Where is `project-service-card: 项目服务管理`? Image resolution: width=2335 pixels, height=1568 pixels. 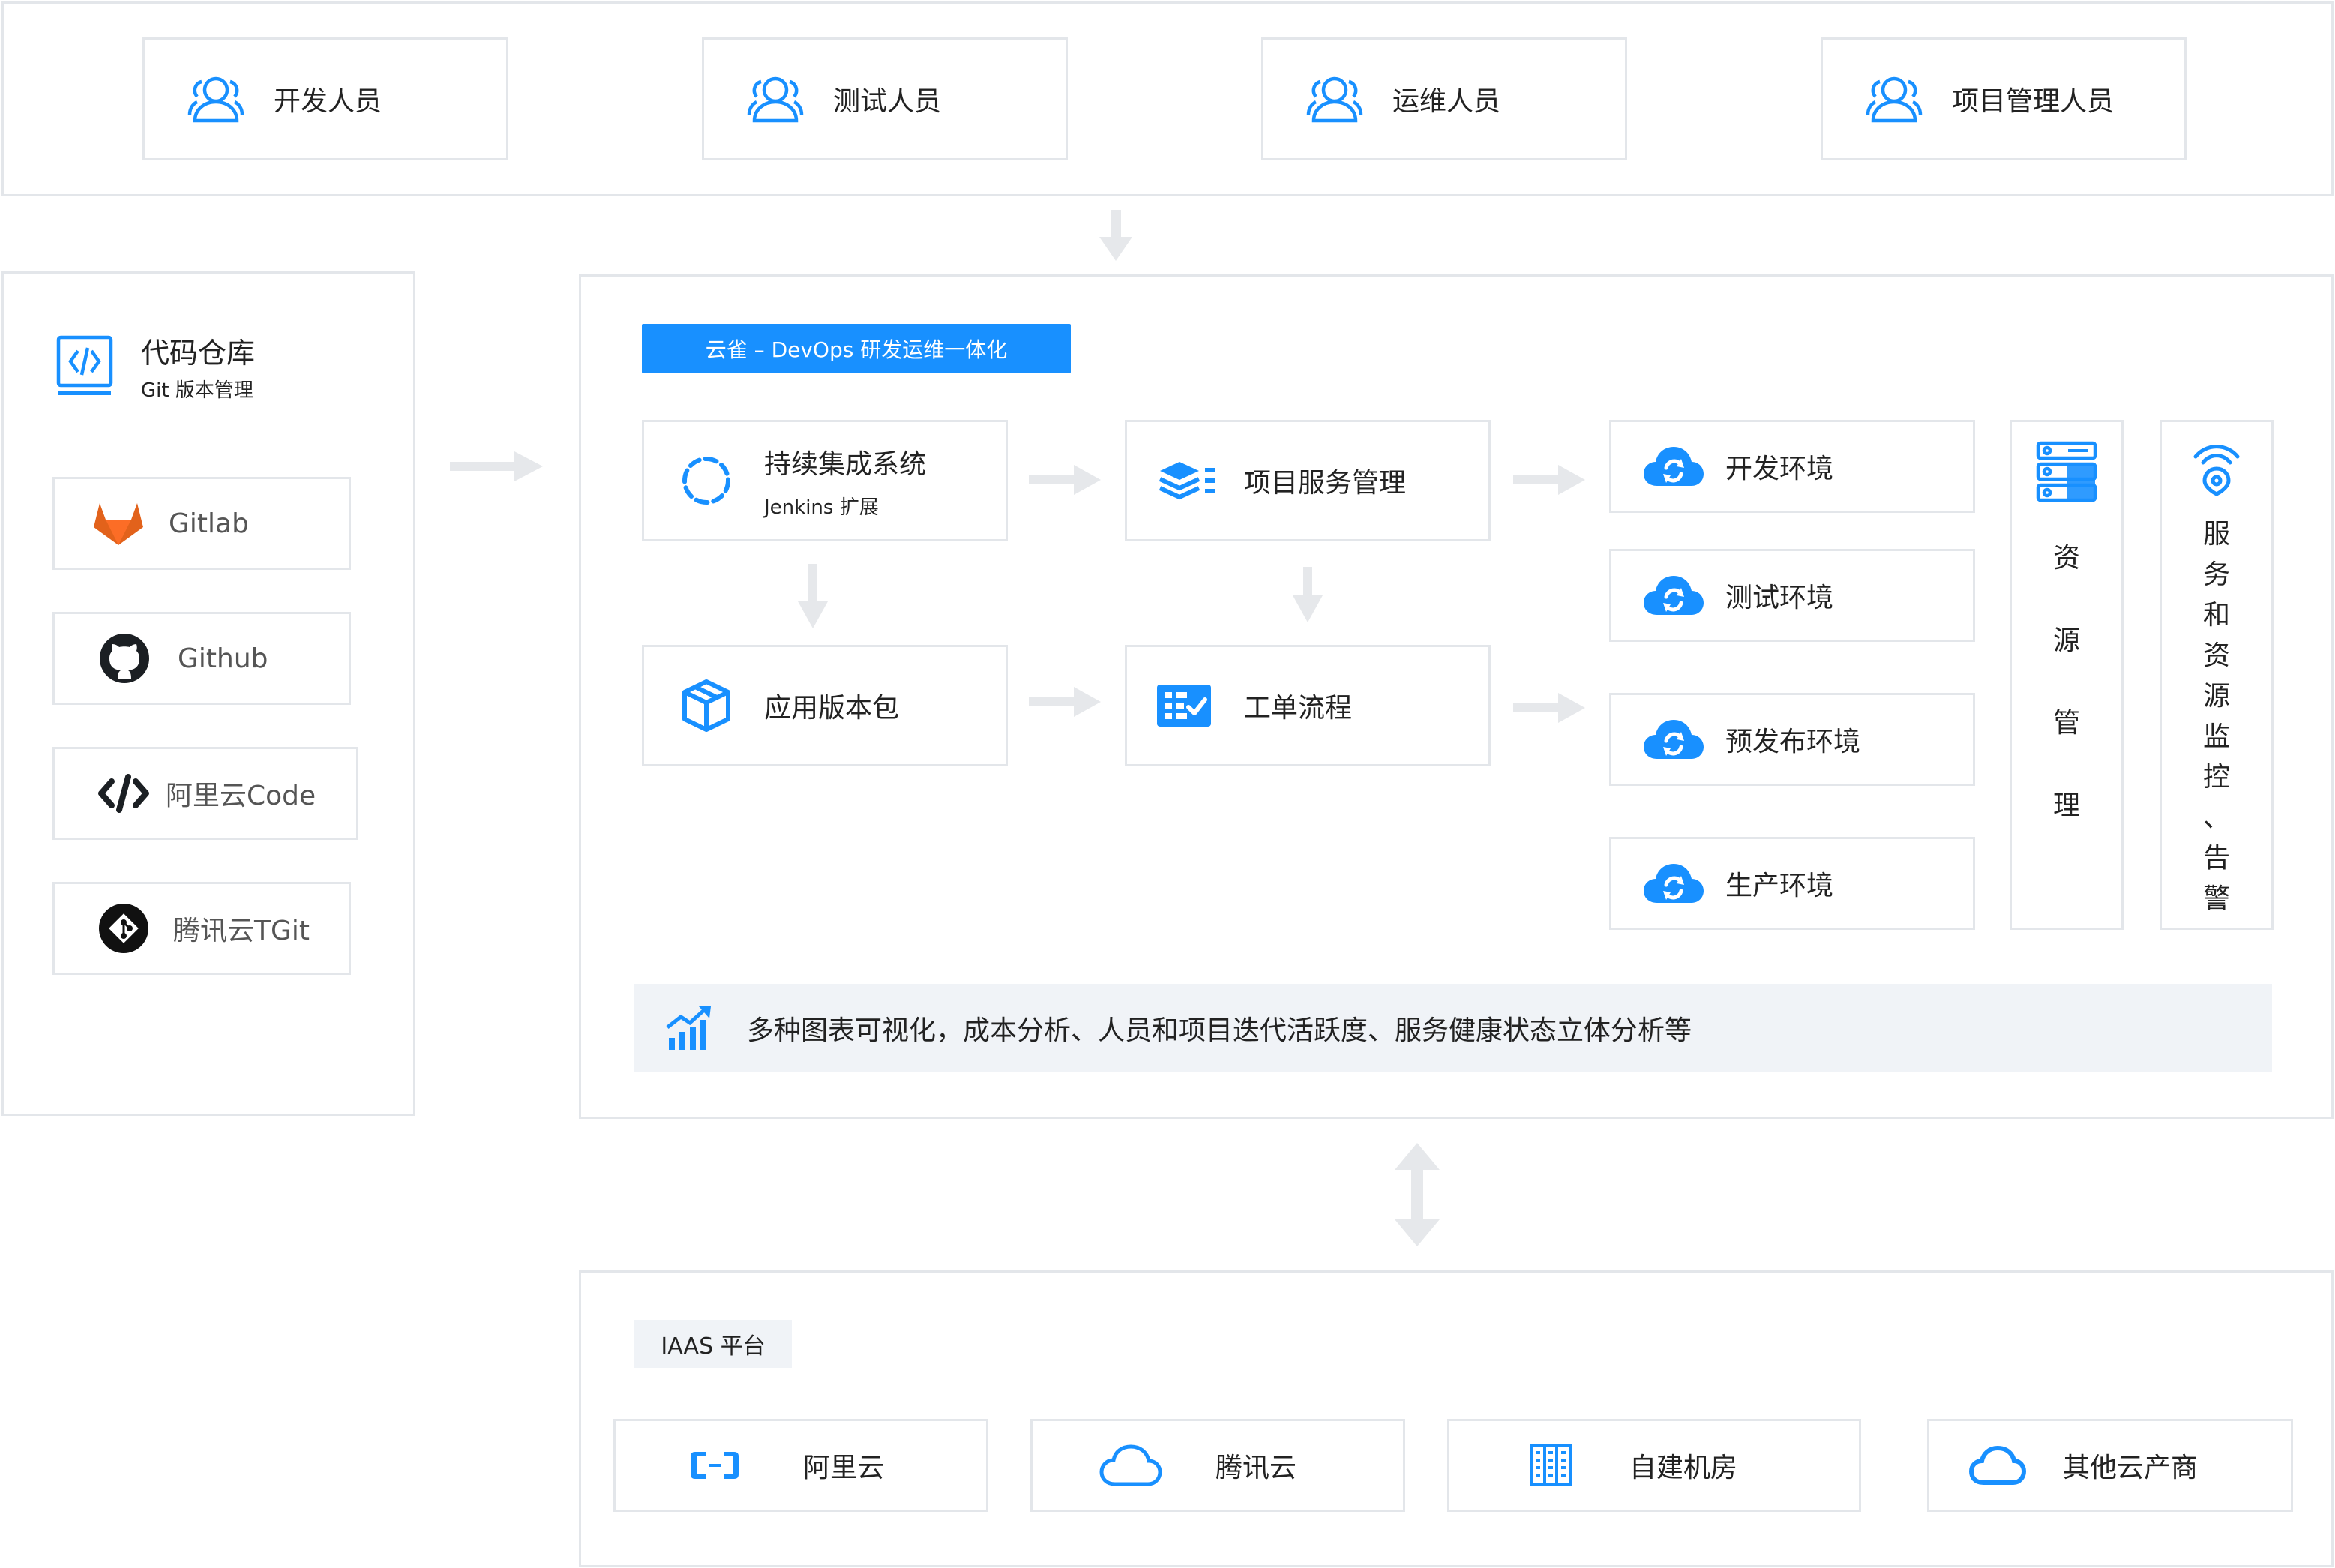 project-service-card: 项目服务管理 is located at coordinates (1308, 480).